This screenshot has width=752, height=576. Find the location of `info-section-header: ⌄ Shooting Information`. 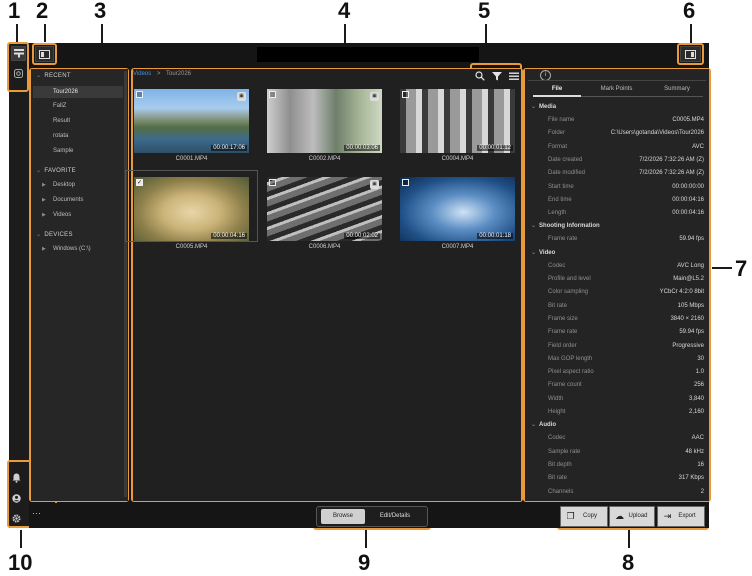

info-section-header: ⌄ Shooting Information is located at coordinates (565, 225).